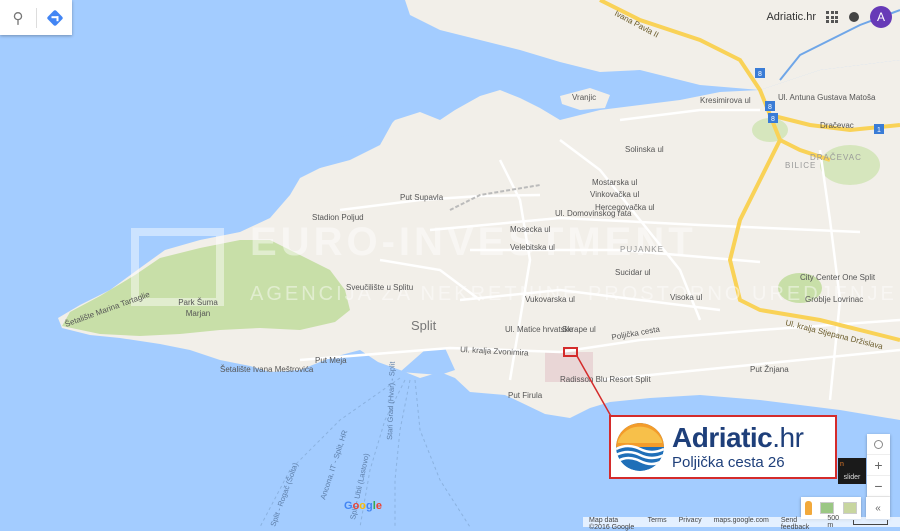 This screenshot has width=900, height=531. What do you see at coordinates (550, 299) in the screenshot?
I see `label-vukovarska: Vukovarska ul` at bounding box center [550, 299].